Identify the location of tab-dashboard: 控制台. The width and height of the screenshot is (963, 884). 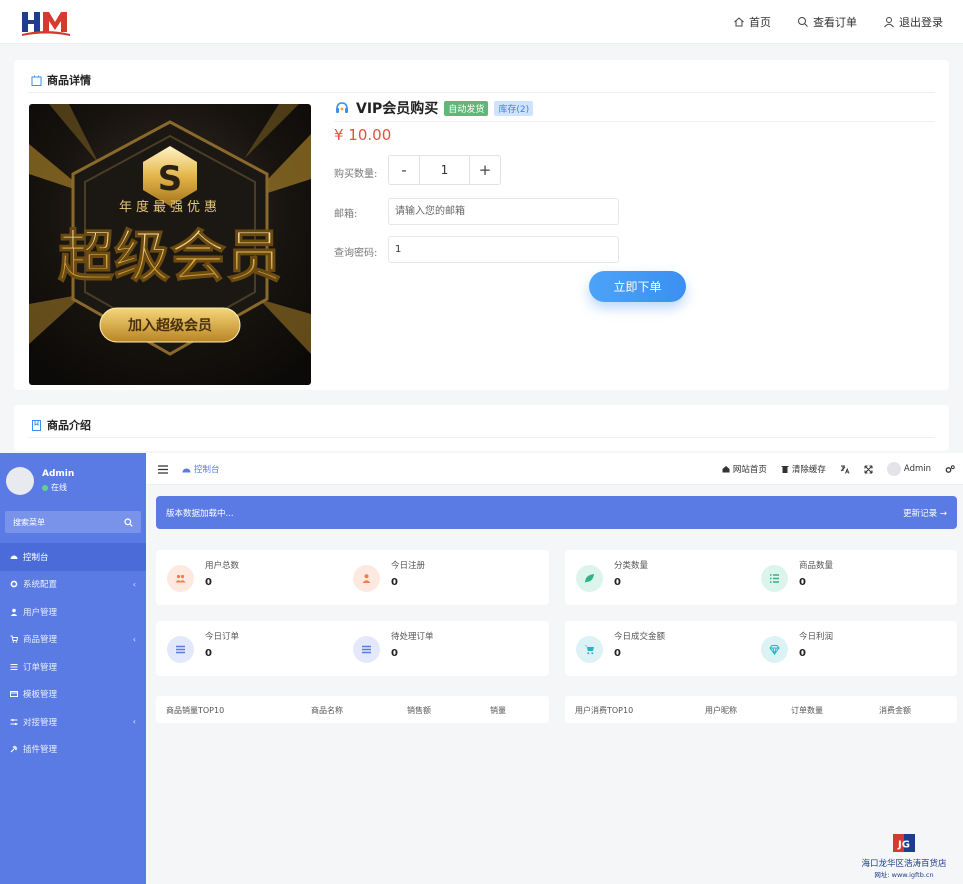
(201, 469).